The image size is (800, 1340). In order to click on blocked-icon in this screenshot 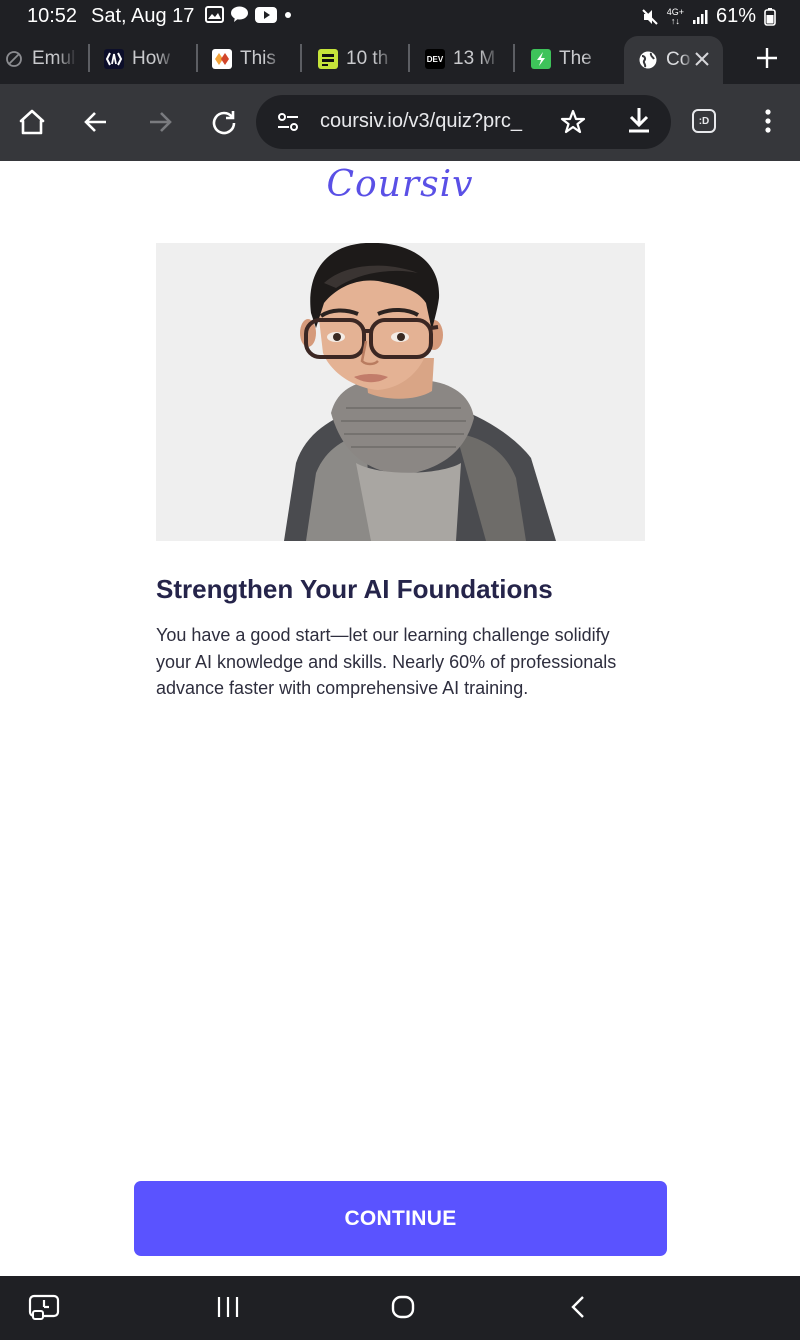, I will do `click(14, 59)`.